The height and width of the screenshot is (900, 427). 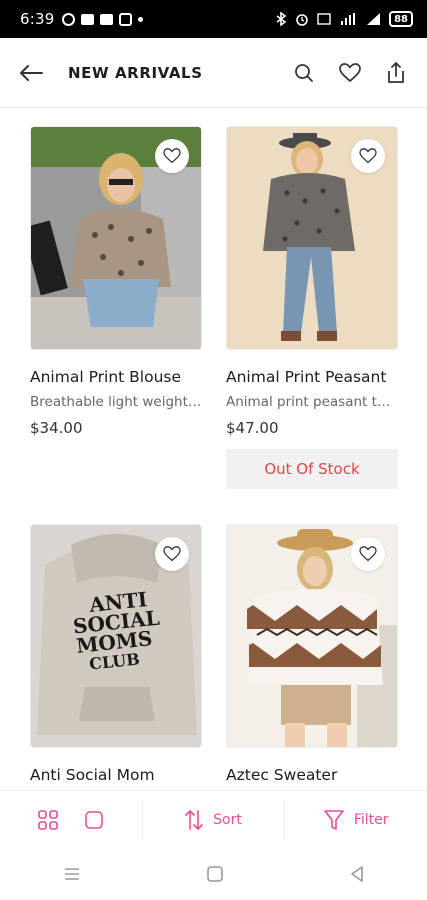 I want to click on product-name: Animal Print Peasant, so click(x=316, y=377).